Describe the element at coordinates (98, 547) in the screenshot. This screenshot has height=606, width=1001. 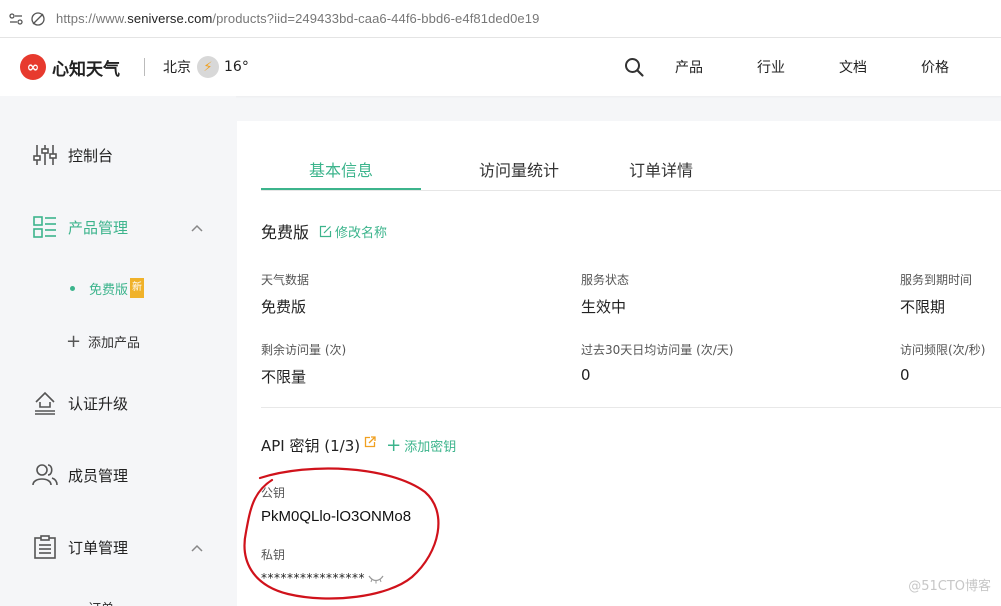
I see `sidebar-item-label: 订单管理` at that location.